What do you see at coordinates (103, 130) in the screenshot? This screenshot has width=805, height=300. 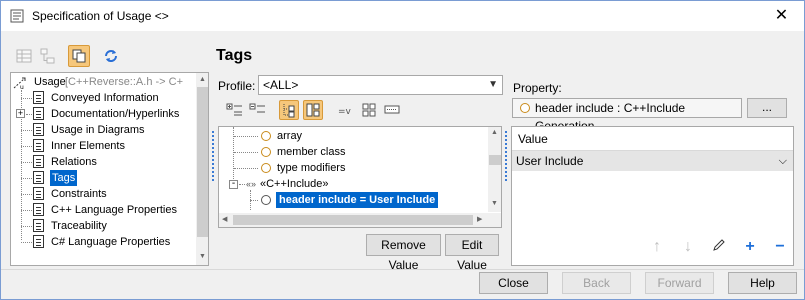 I see `tree-item-usage-in-diagrams: Usage in Diagrams` at bounding box center [103, 130].